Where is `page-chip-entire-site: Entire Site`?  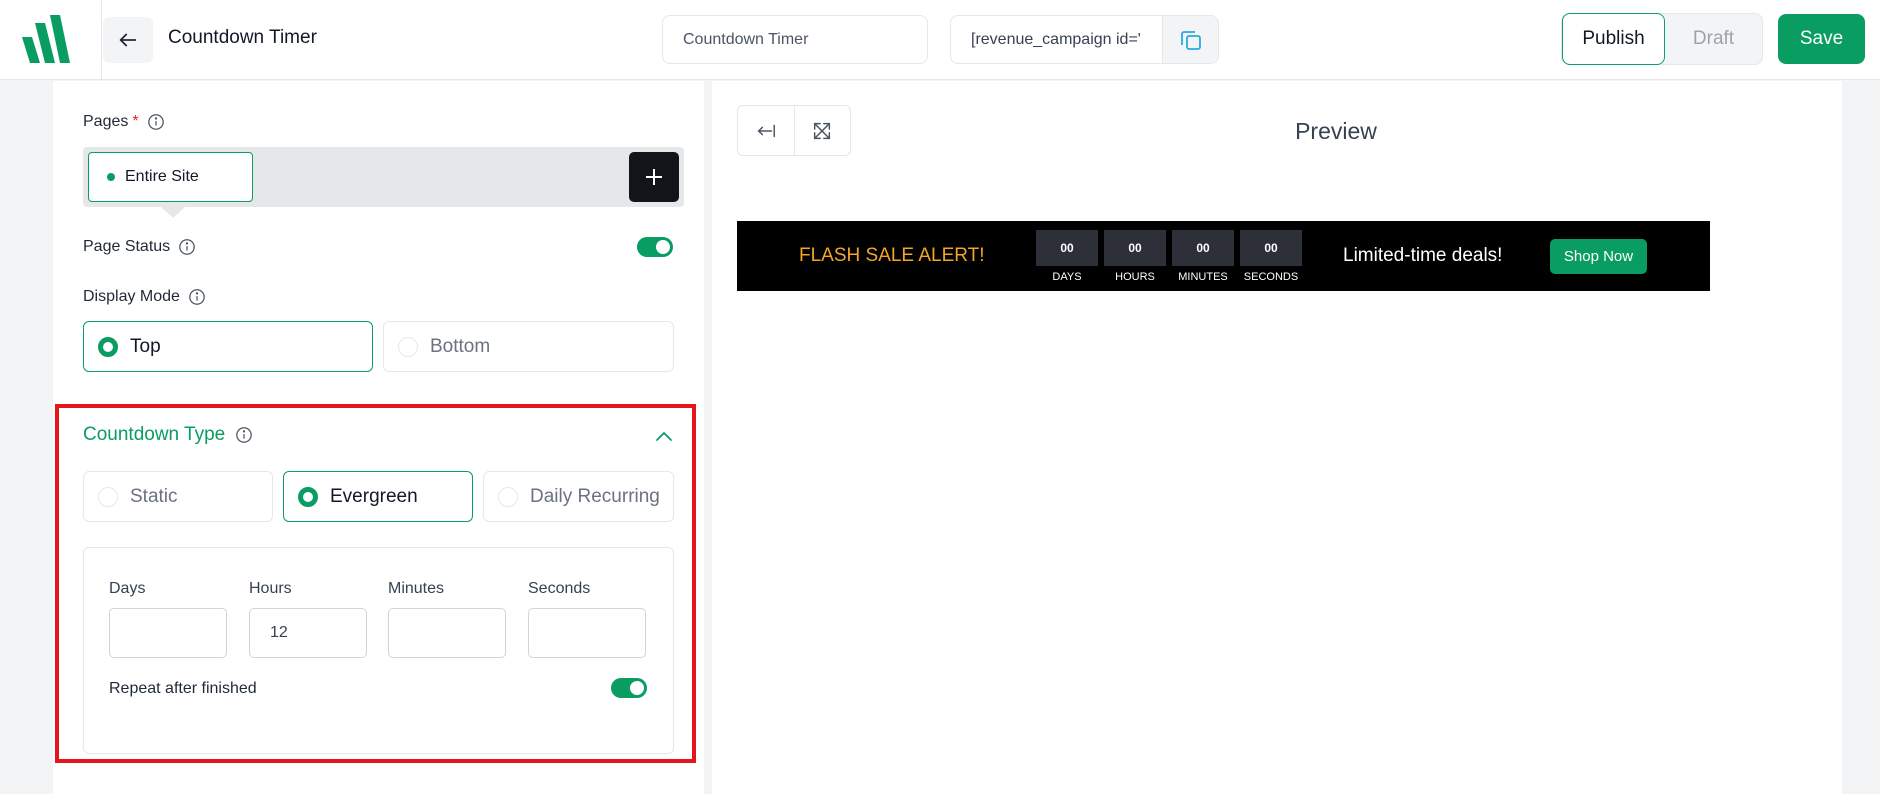
page-chip-entire-site: Entire Site is located at coordinates (170, 177).